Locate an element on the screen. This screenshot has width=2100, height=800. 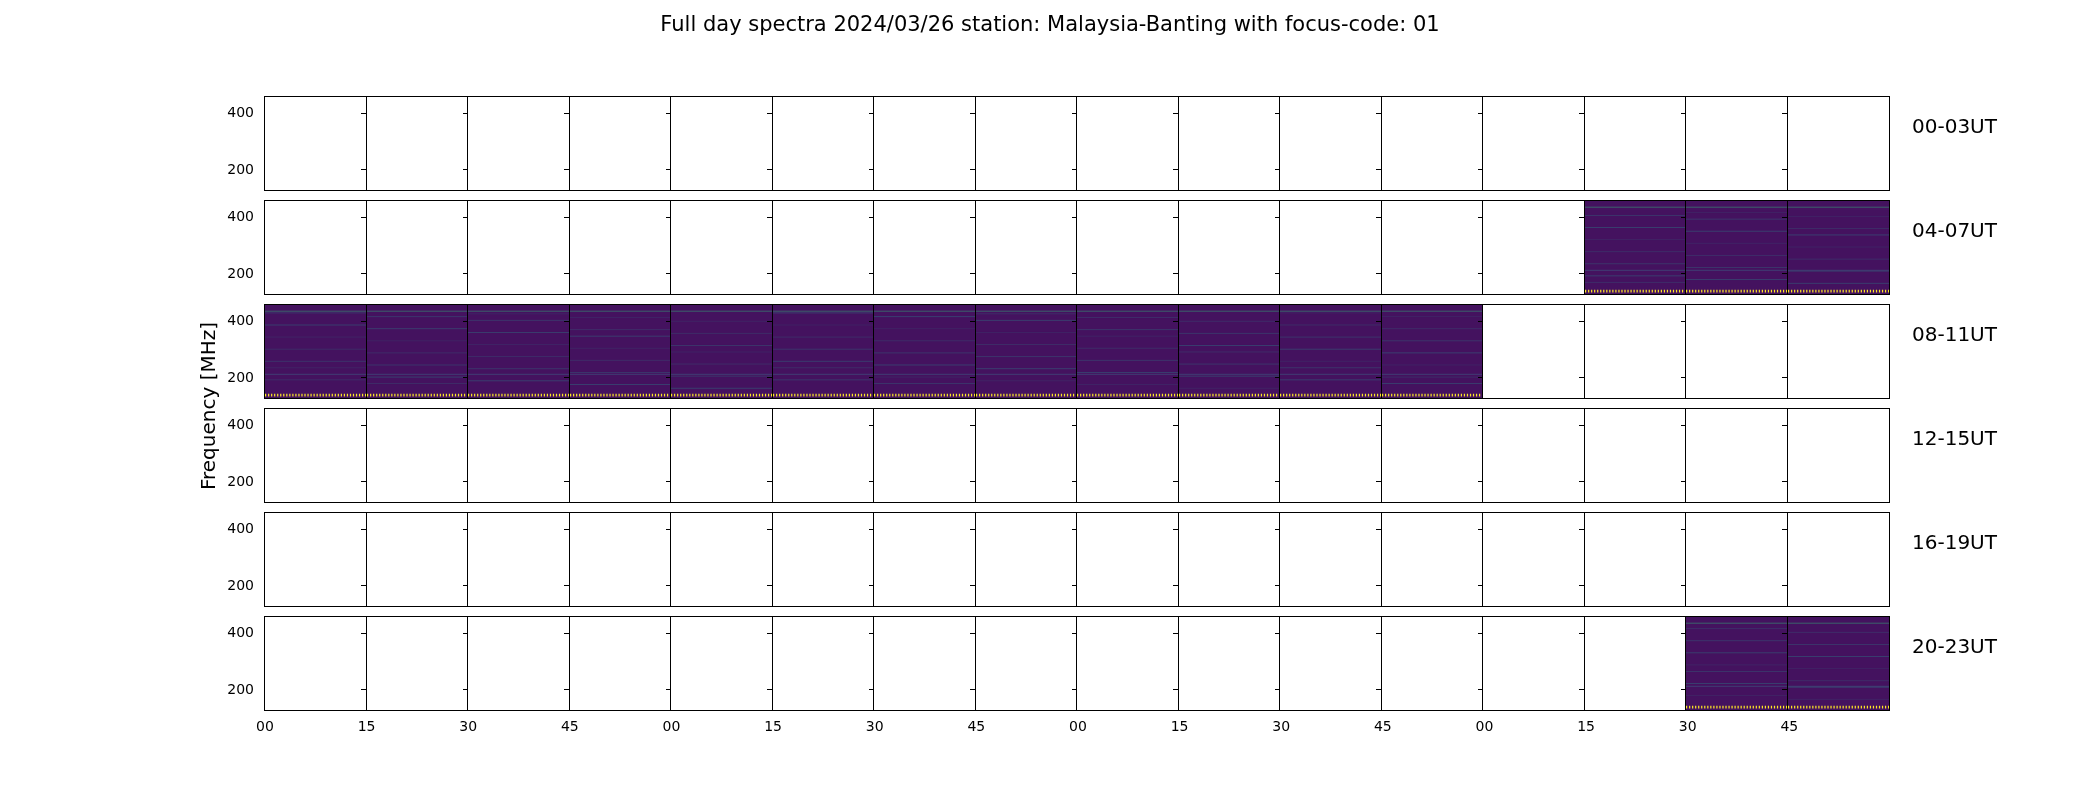
row-label: 20-23UT is located at coordinates (1954, 646).